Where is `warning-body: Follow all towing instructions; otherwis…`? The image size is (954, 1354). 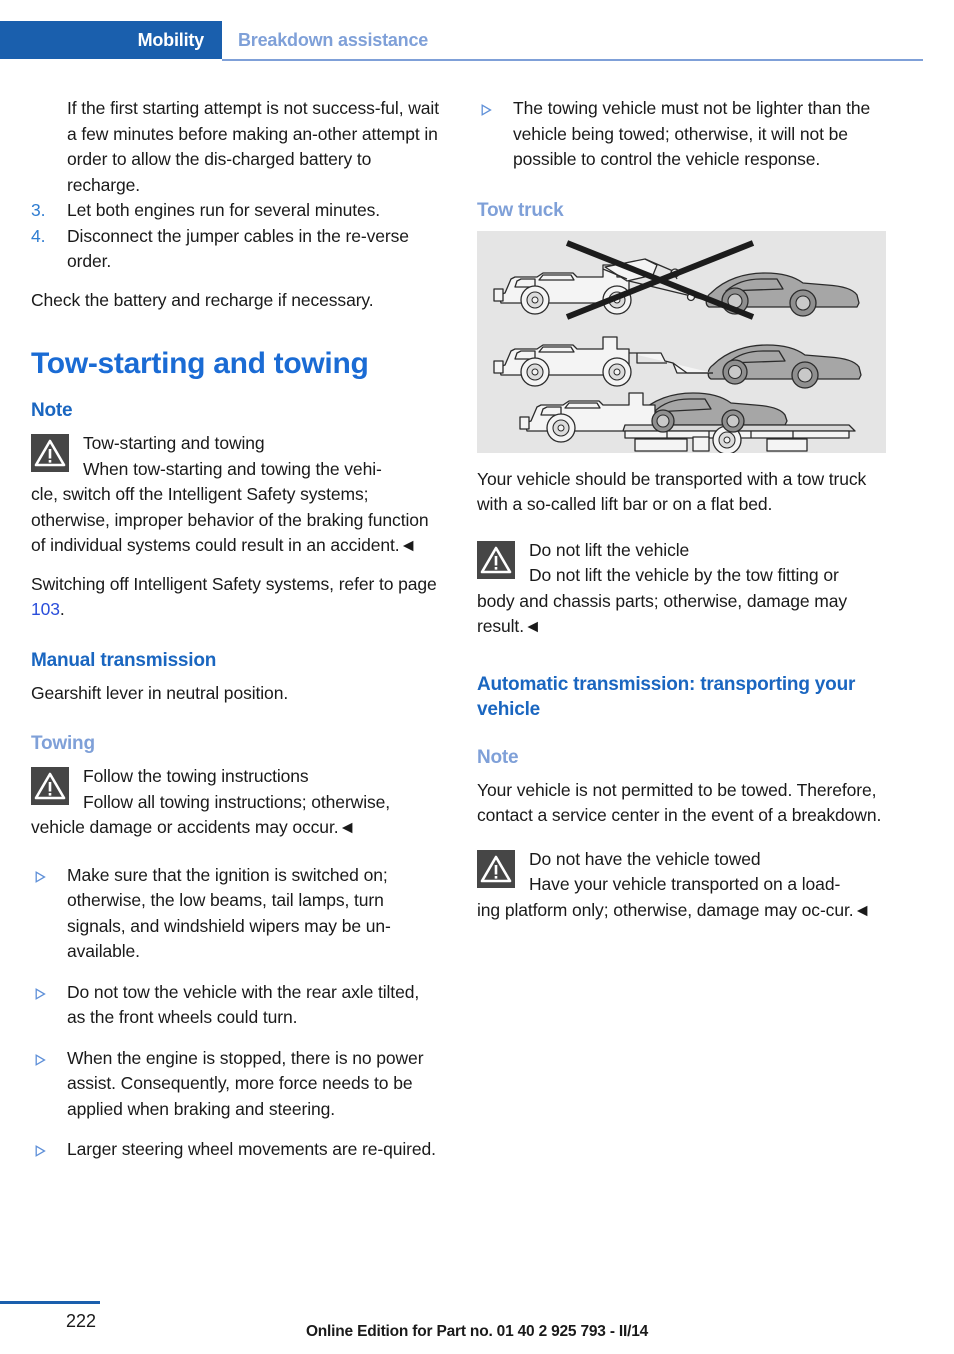 warning-body: Follow all towing instructions; otherwis… is located at coordinates (237, 801).